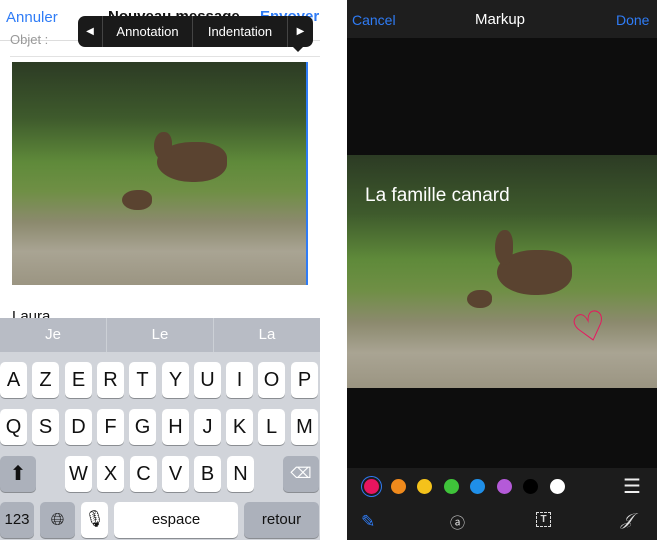 This screenshot has width=657, height=540. Describe the element at coordinates (175, 380) in the screenshot. I see `key: Y` at that location.